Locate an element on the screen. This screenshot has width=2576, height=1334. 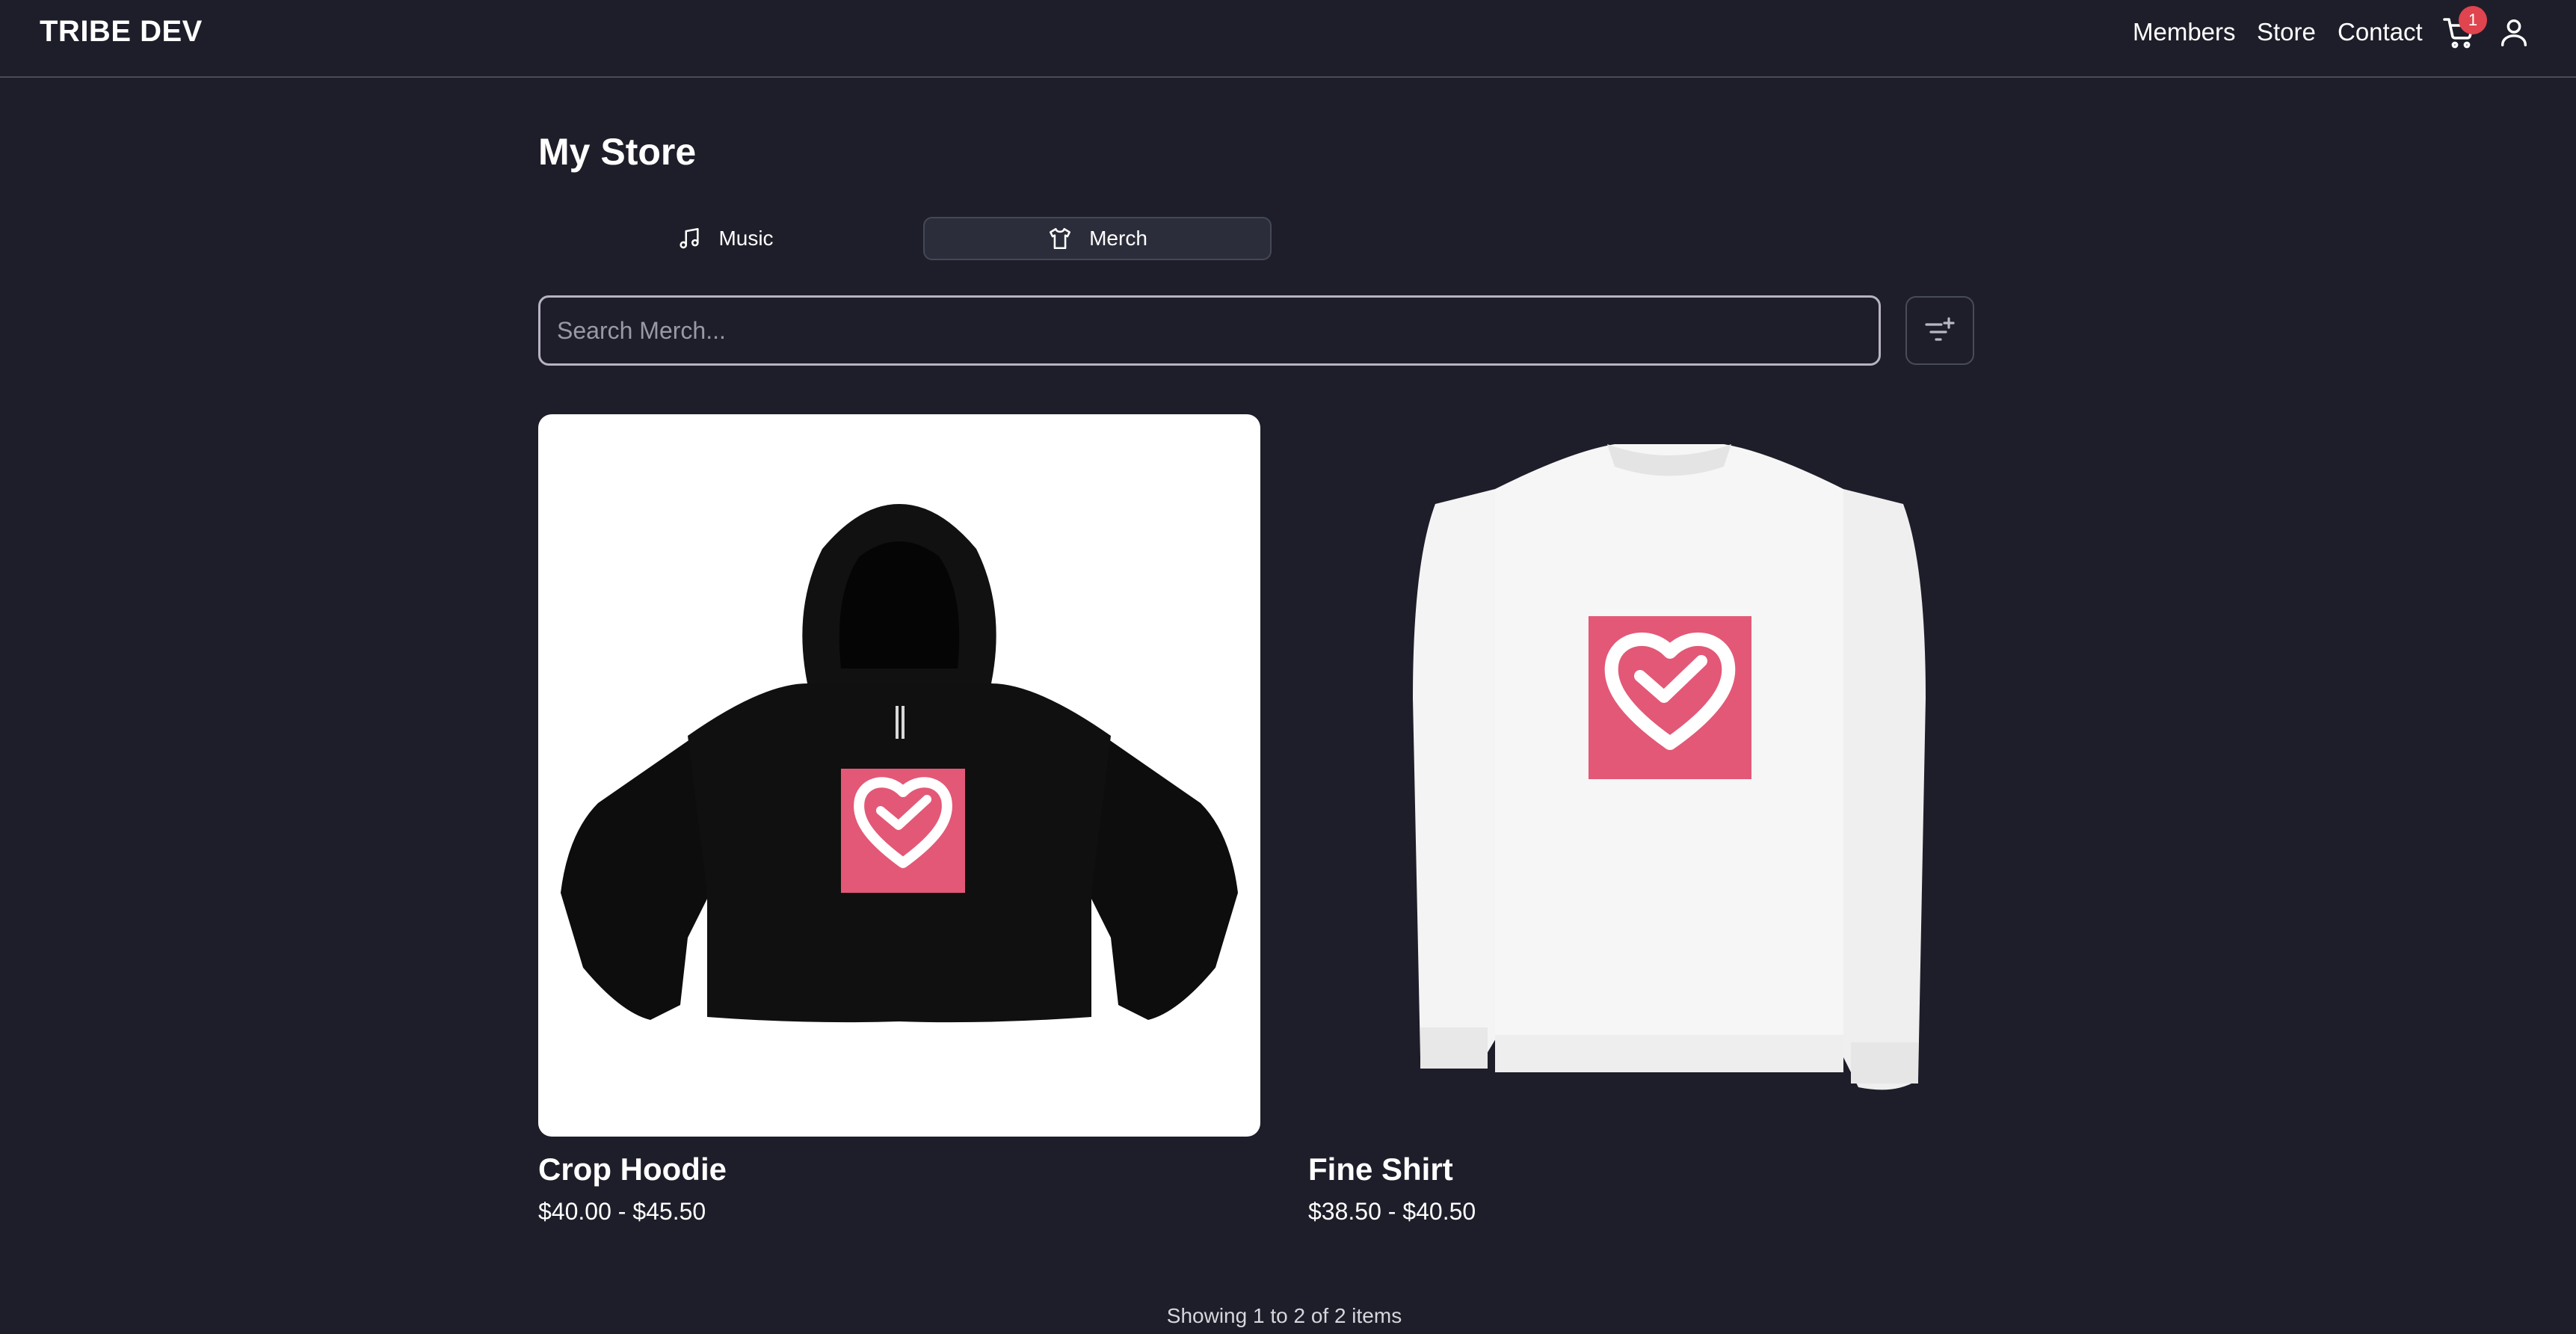
tab-merch: Merch is located at coordinates (1097, 239).